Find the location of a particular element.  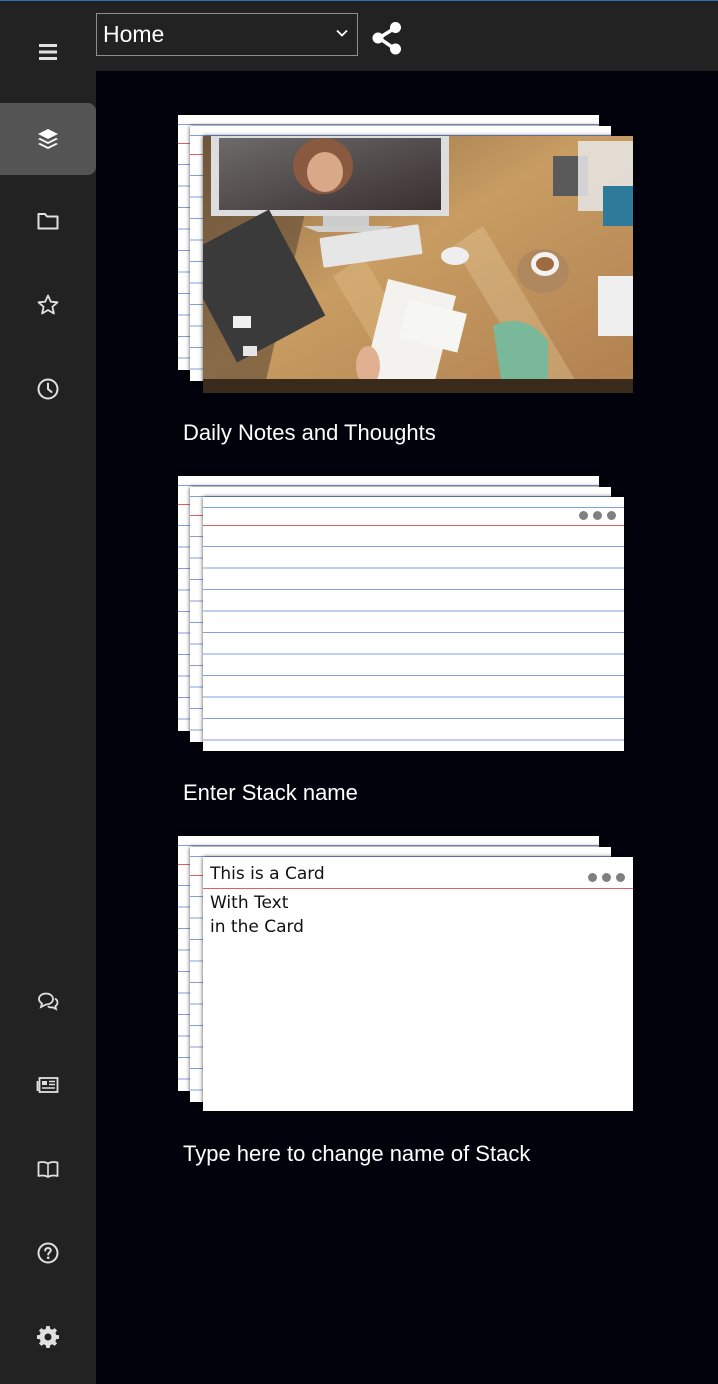

stack-tile: This is a Card With Text in the Card is located at coordinates (408, 975).